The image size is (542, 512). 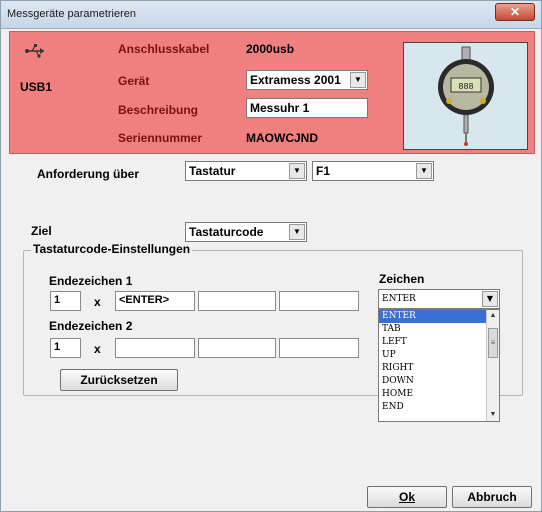 I want to click on title-bar: Messgeräte parametrieren ✕, so click(x=271, y=15).